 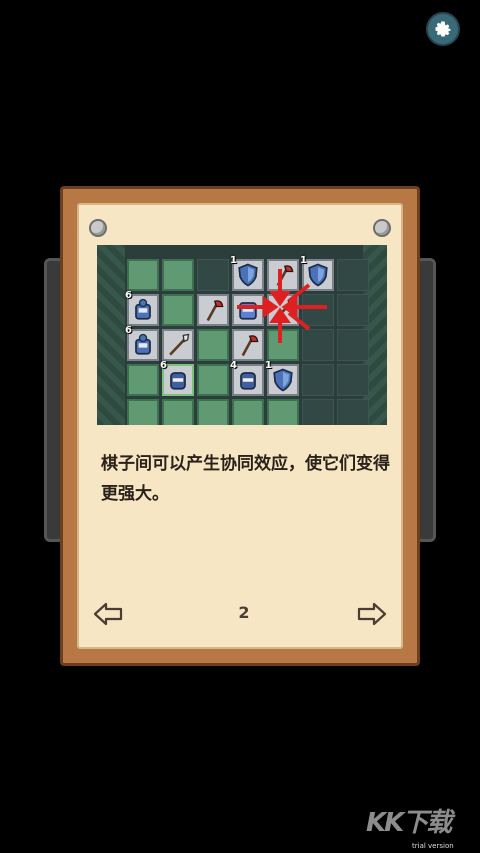 What do you see at coordinates (177, 378) in the screenshot?
I see `board-piece-helm: 6` at bounding box center [177, 378].